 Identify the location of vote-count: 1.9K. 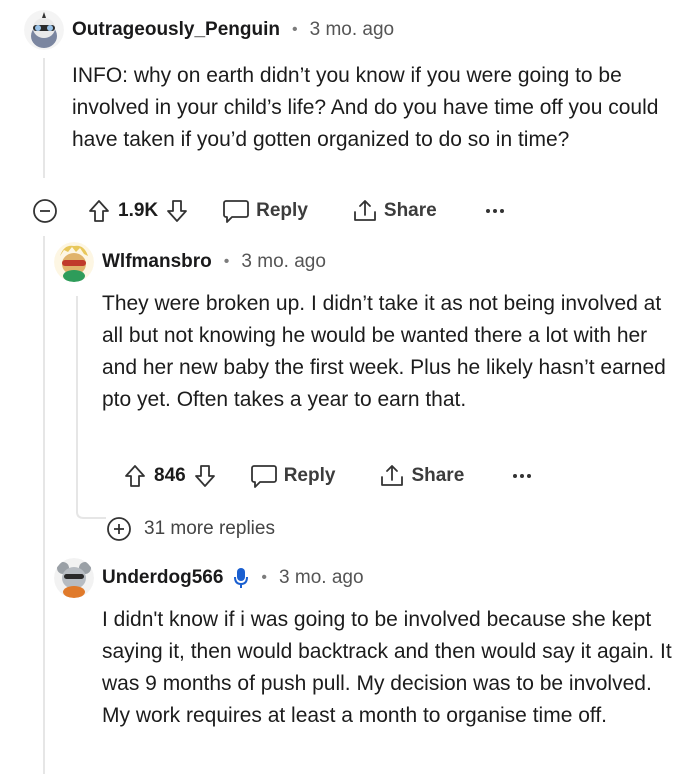
(138, 210).